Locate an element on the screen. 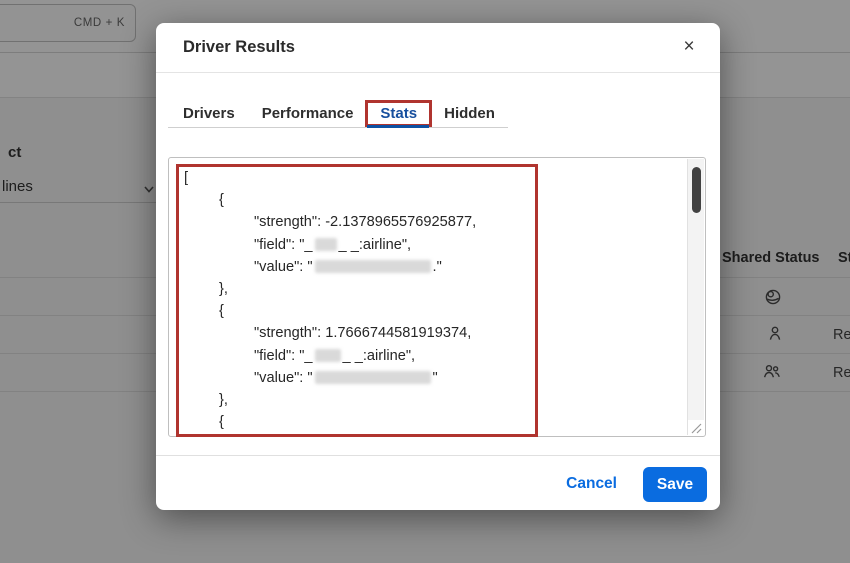 The height and width of the screenshot is (563, 850). tab-stats: Stats is located at coordinates (399, 113).